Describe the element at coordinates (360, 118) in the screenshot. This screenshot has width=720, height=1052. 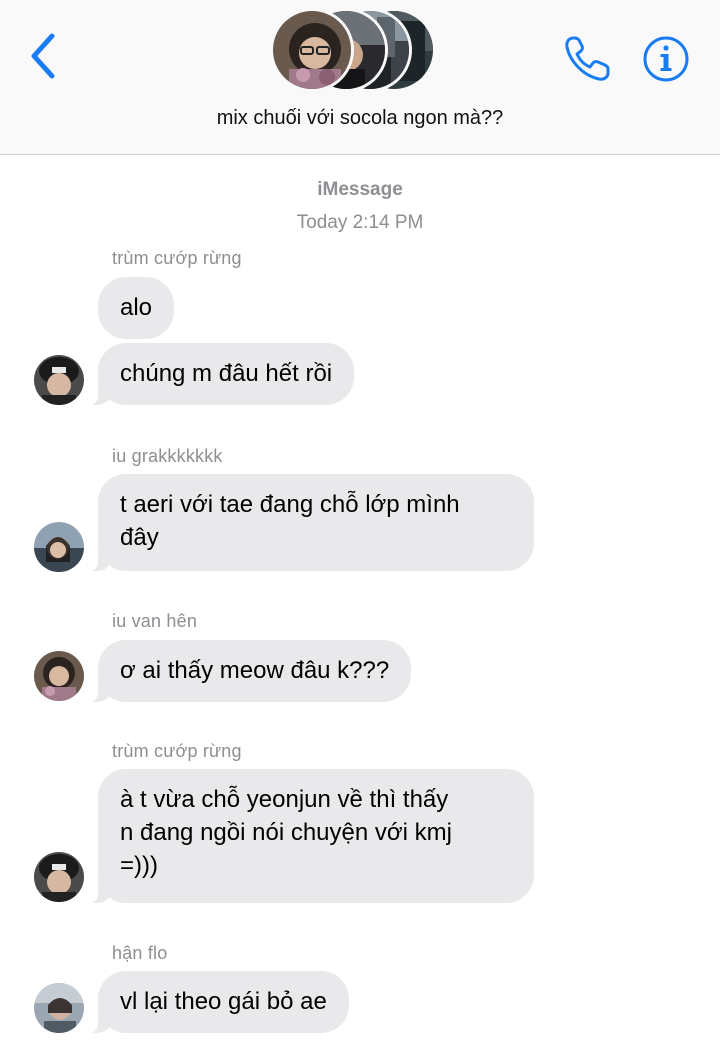
I see `group-name: mix chuối với socola ngon mà??` at that location.